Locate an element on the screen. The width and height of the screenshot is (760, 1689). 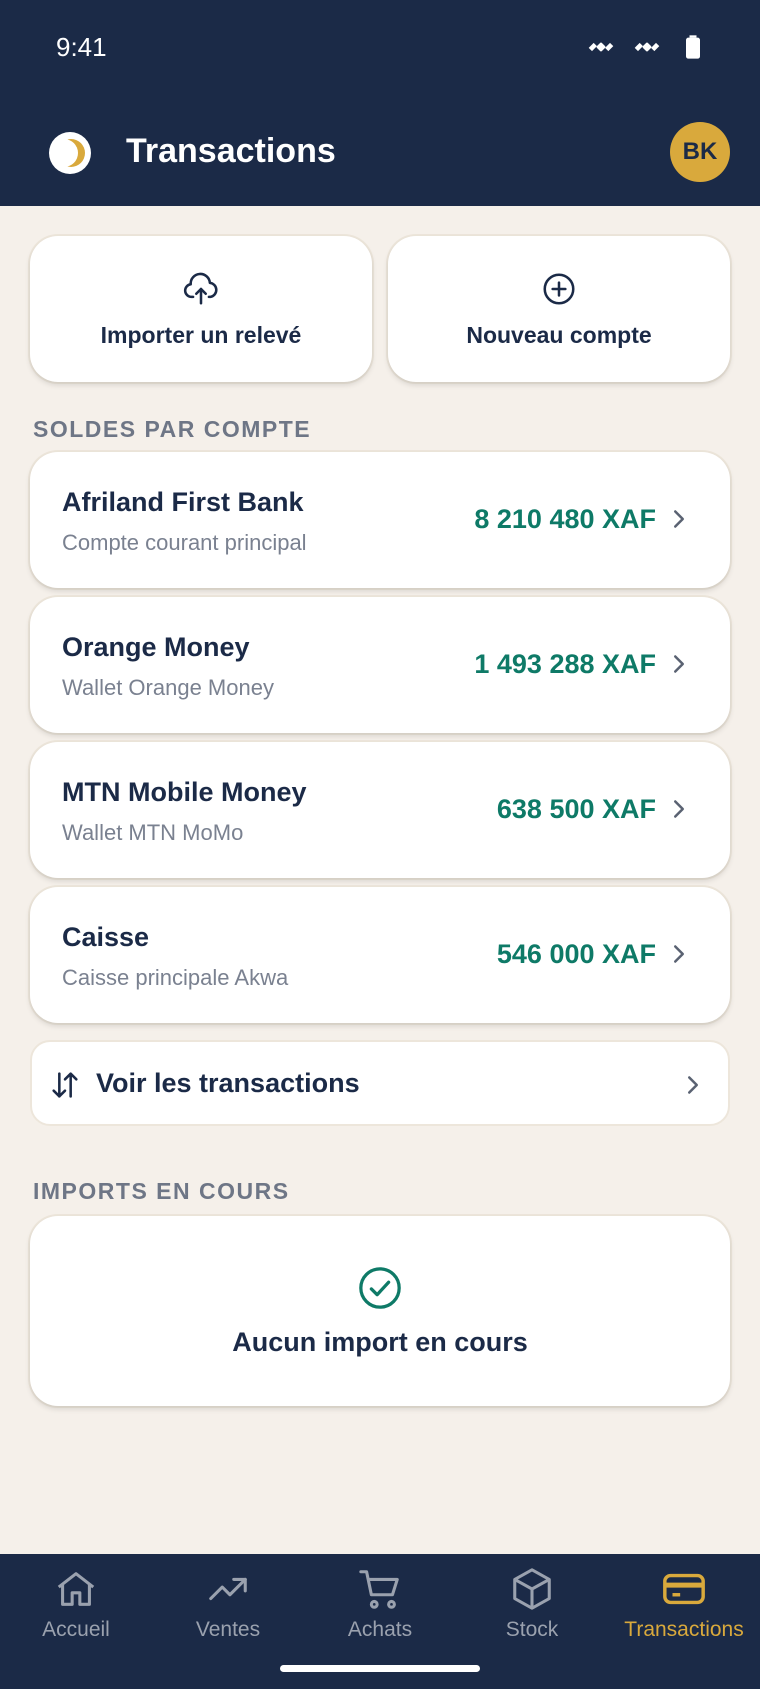
cart-icon is located at coordinates (379, 1589).